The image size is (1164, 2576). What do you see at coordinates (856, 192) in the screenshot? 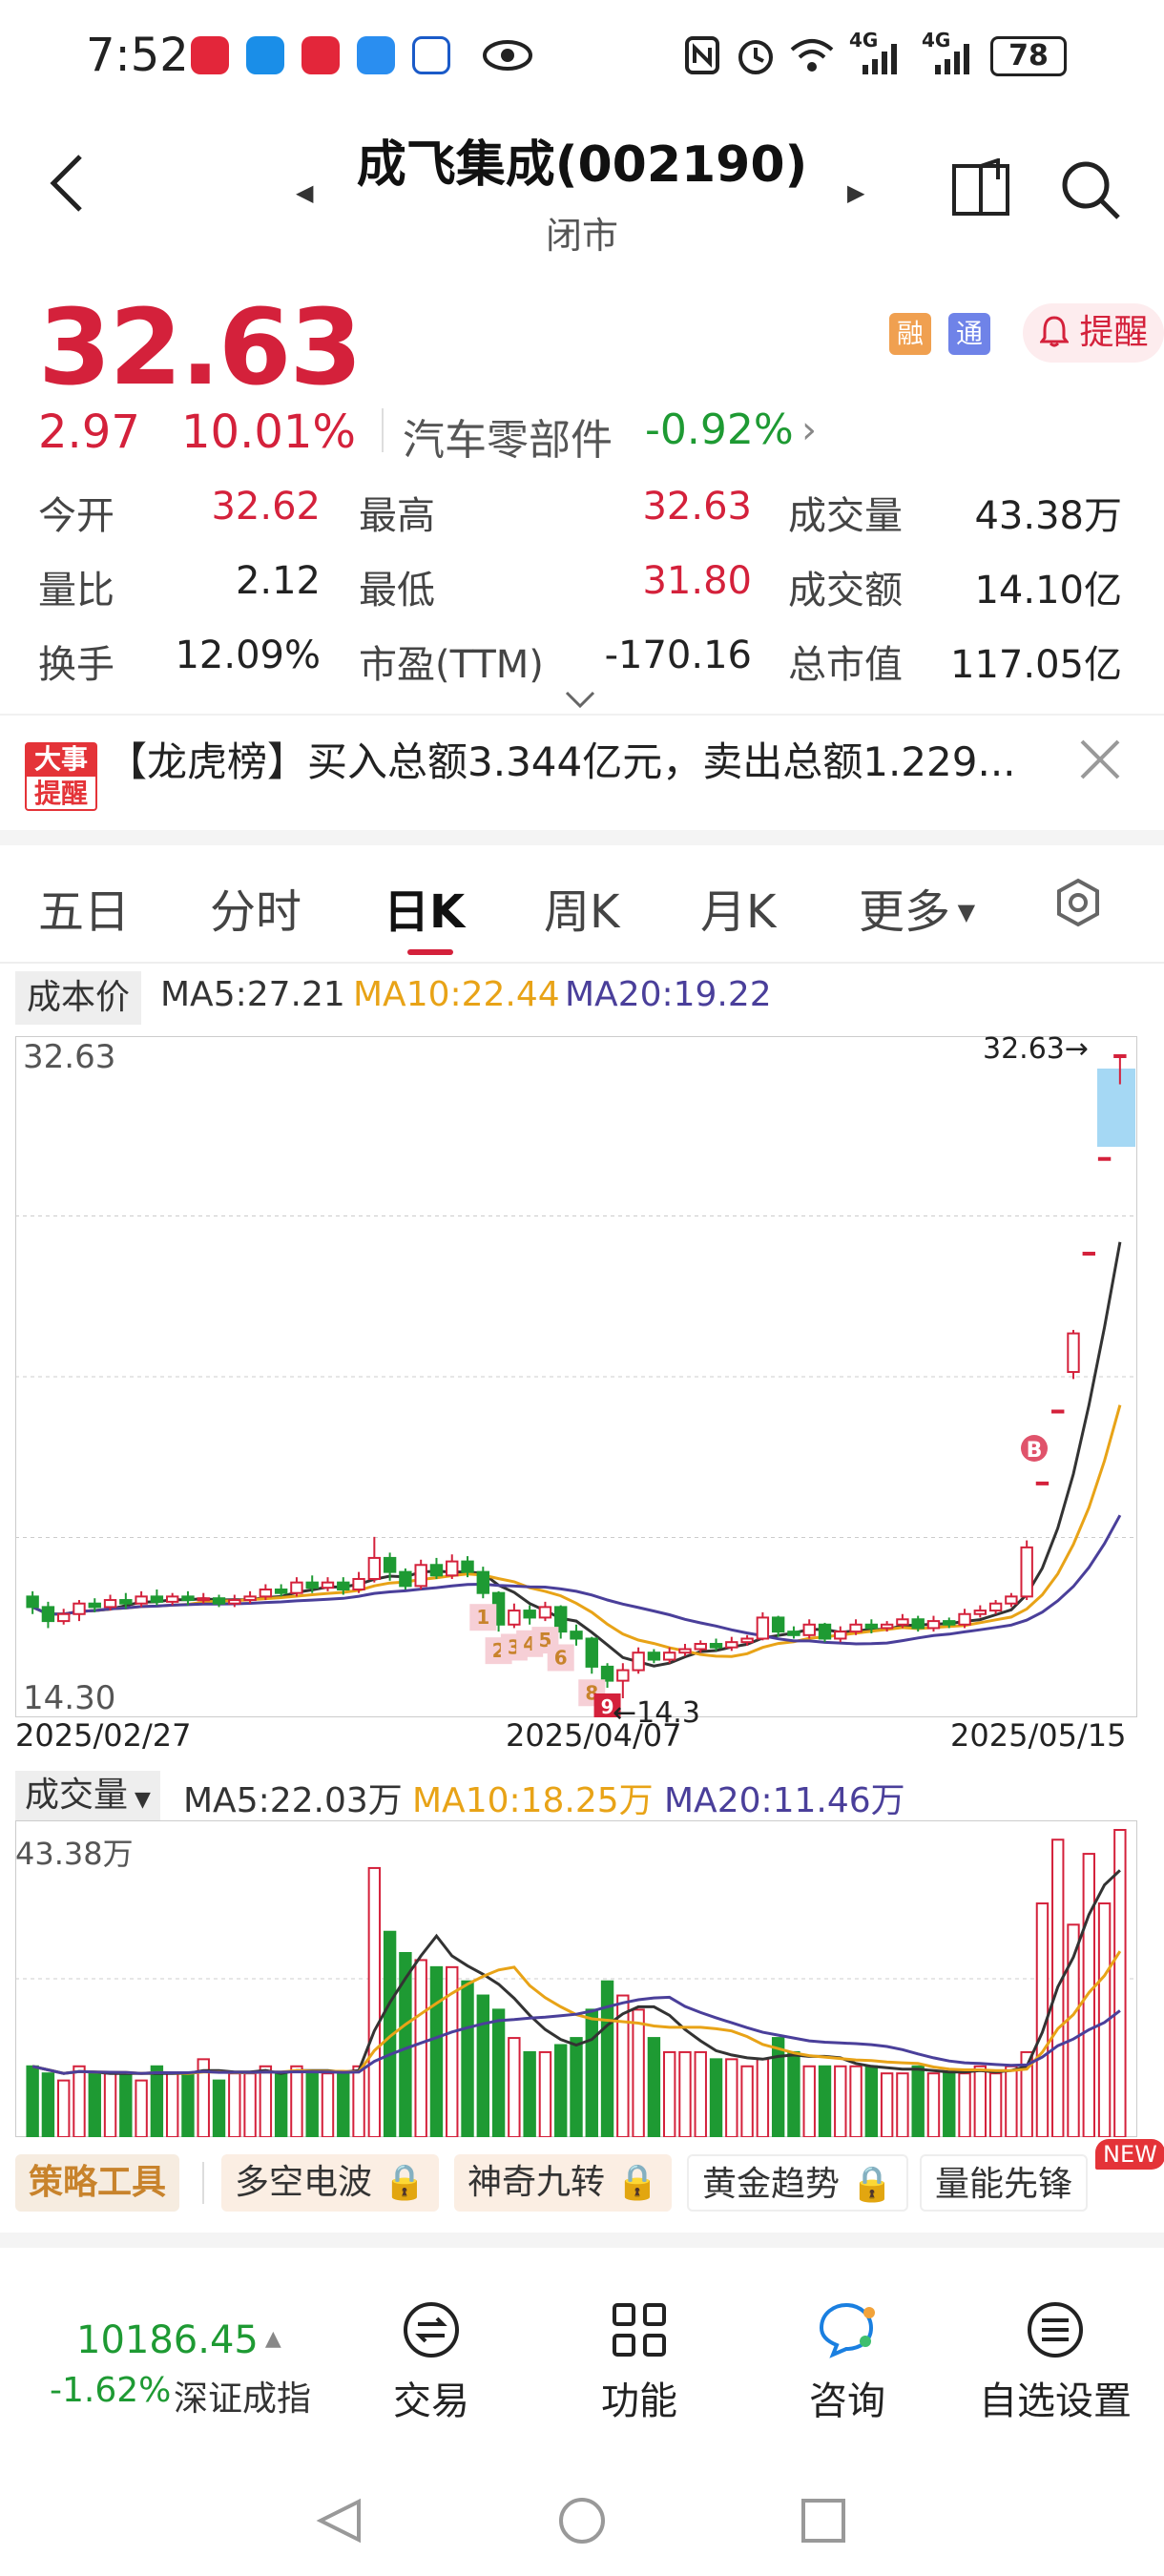
I see `next-stock-arrow: ▶` at bounding box center [856, 192].